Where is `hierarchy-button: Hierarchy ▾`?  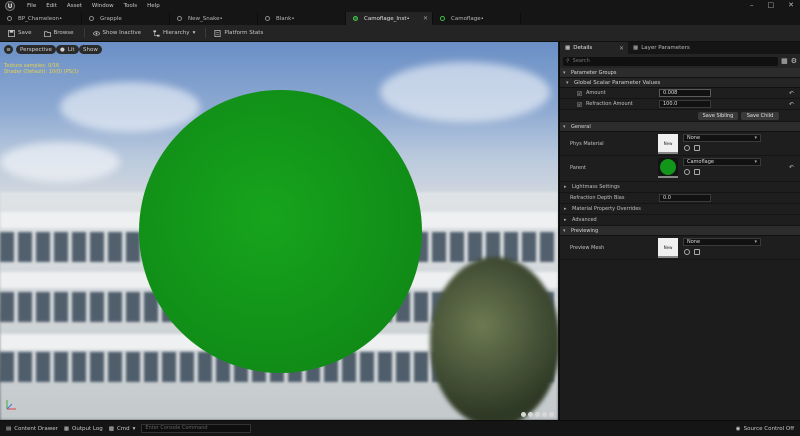
hierarchy-button: Hierarchy ▾ is located at coordinates (176, 33).